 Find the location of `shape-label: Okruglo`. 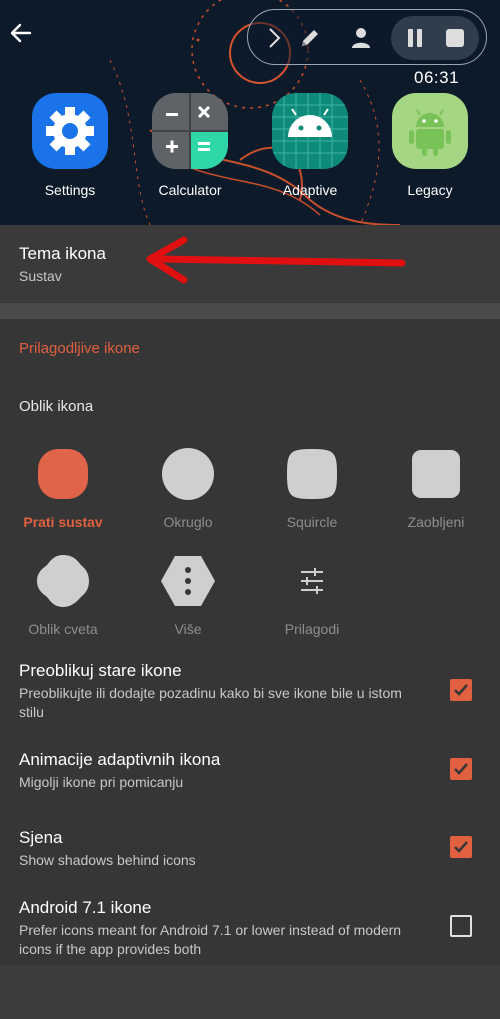

shape-label: Okruglo is located at coordinates (188, 522).